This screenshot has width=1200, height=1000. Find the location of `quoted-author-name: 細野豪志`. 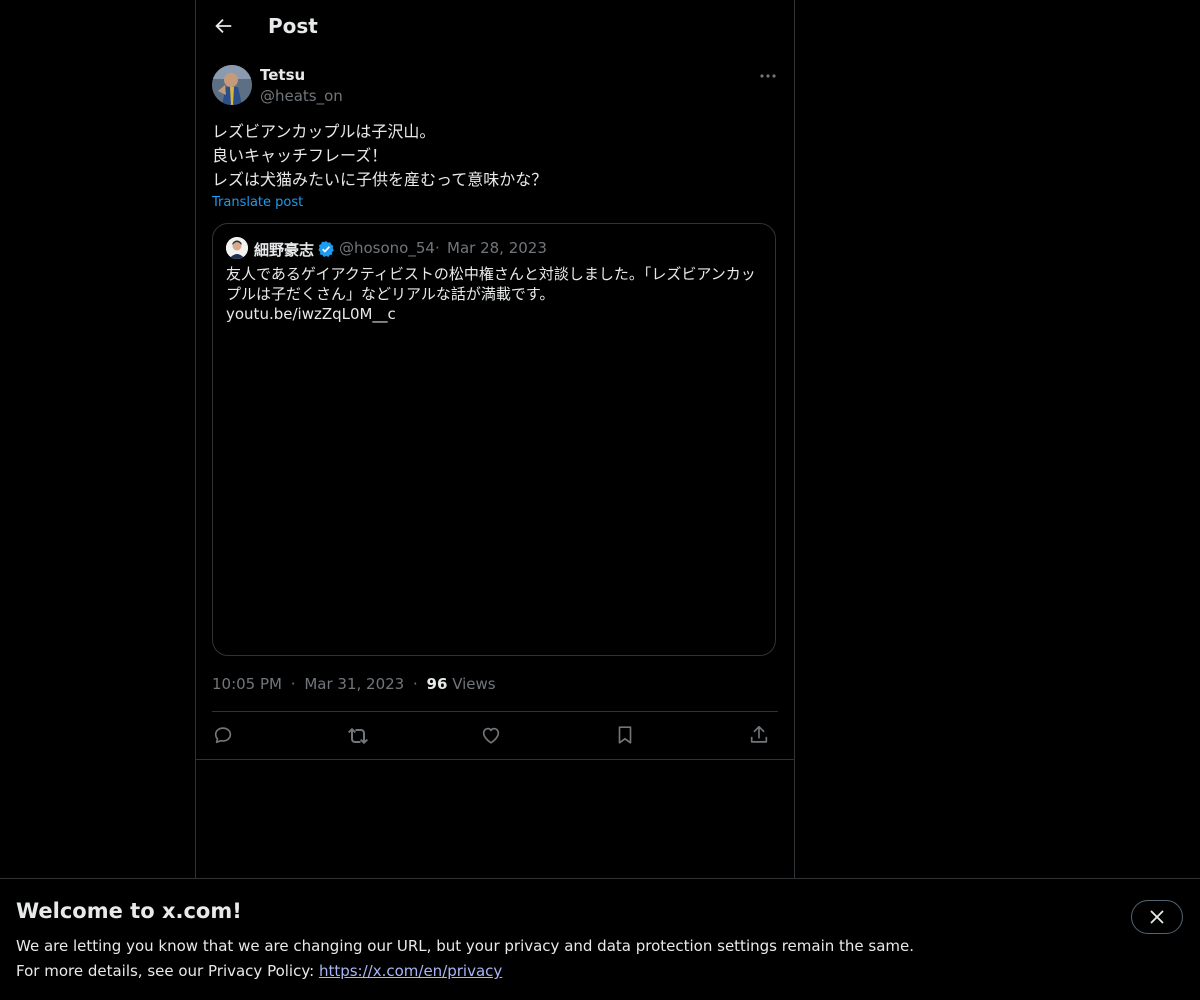

quoted-author-name: 細野豪志 is located at coordinates (284, 250).